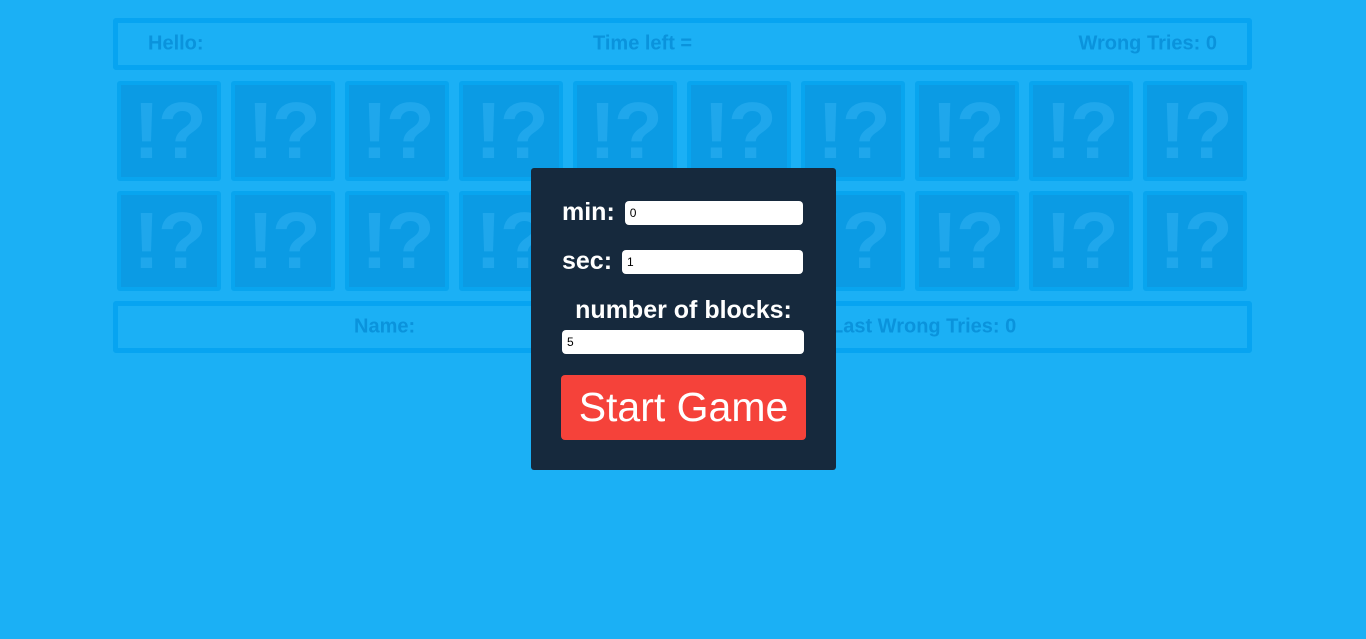 This screenshot has width=1366, height=639. What do you see at coordinates (713, 261) in the screenshot?
I see `sec-input` at bounding box center [713, 261].